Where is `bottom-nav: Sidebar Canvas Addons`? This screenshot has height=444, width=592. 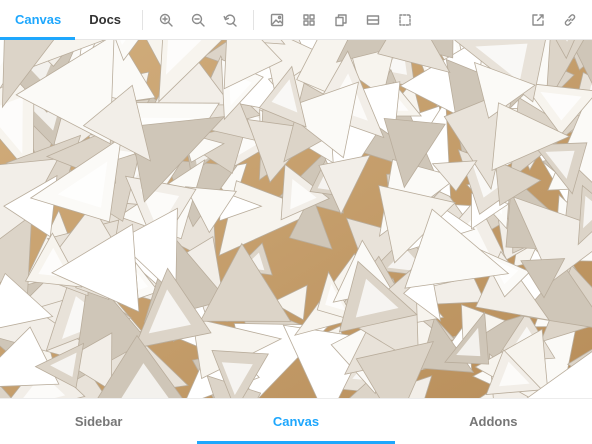 bottom-nav: Sidebar Canvas Addons is located at coordinates (296, 421).